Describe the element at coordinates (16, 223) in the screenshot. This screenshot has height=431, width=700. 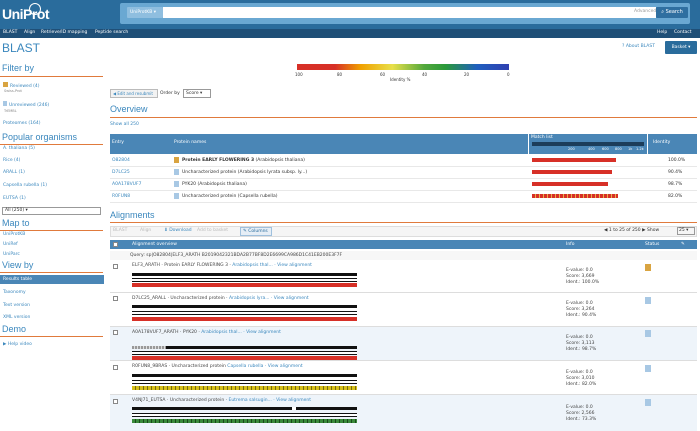
I see `map-to-heading: Map to` at that location.